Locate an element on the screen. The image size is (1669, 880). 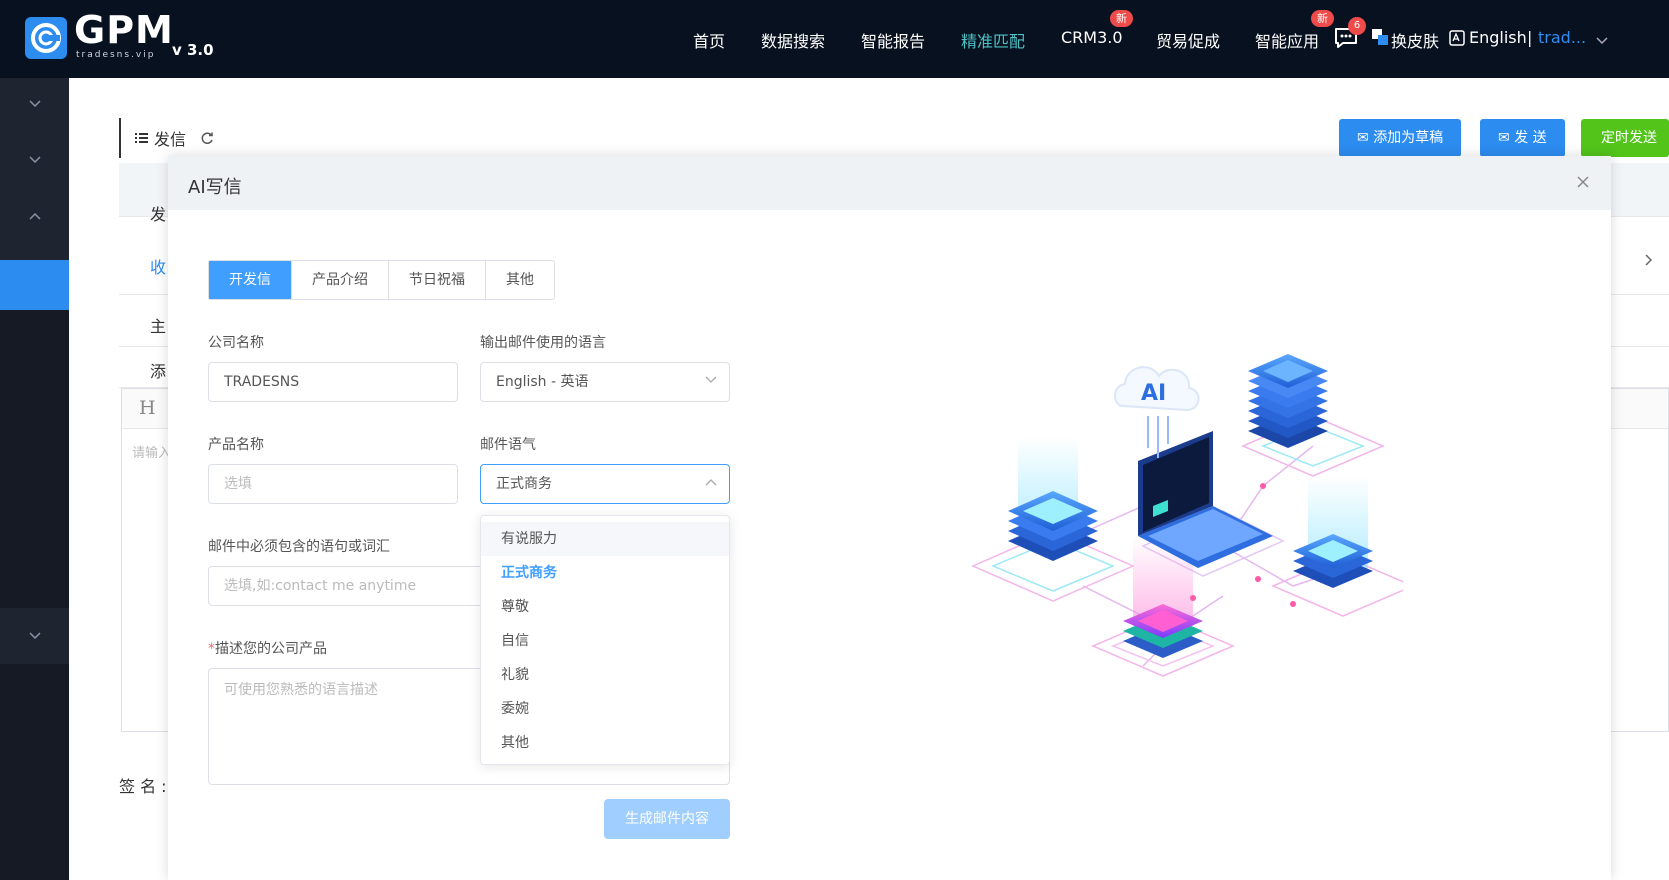
product-name-input is located at coordinates (333, 484).